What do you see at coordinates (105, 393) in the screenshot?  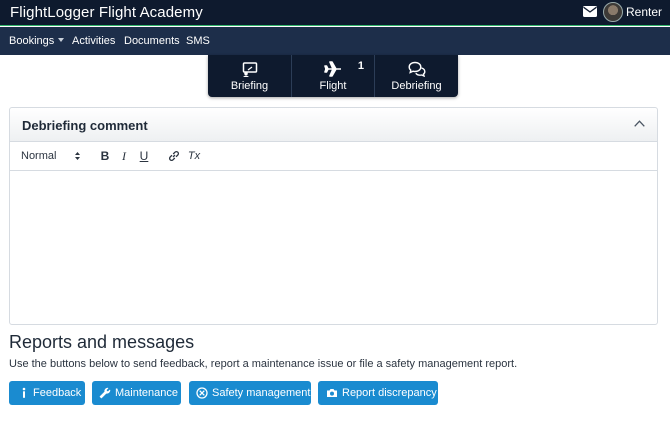 I see `wrench-icon` at bounding box center [105, 393].